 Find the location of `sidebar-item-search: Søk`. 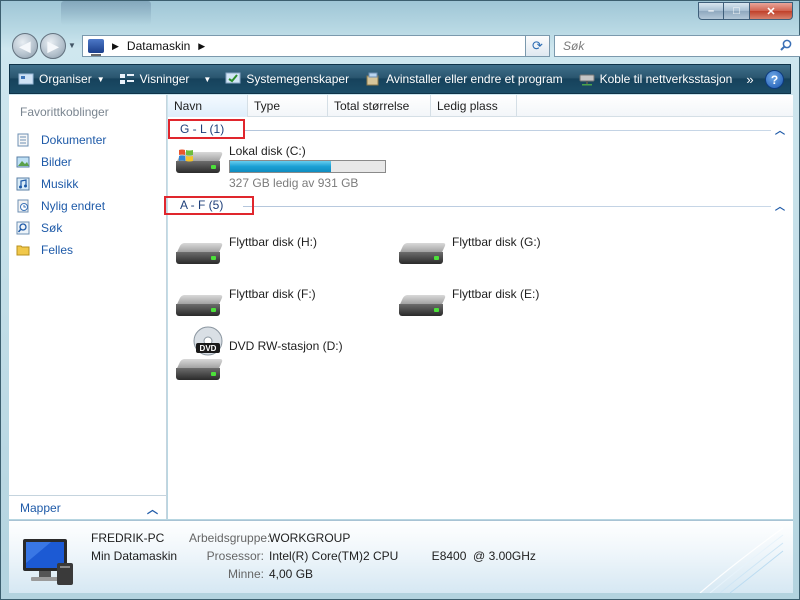

sidebar-item-search: Søk is located at coordinates (61, 228).